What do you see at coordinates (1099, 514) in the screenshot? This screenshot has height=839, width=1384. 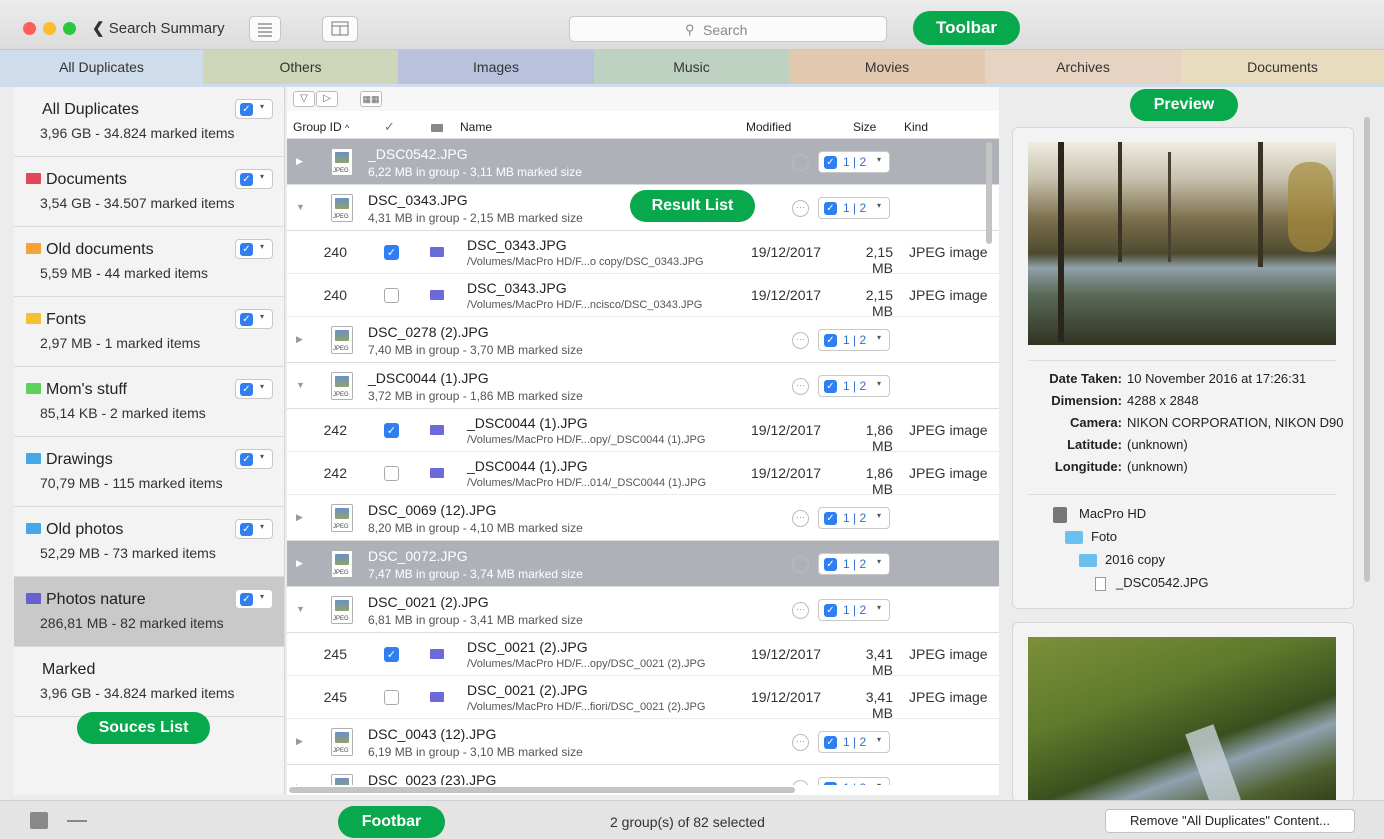 I see `path-item: MacPro HD` at bounding box center [1099, 514].